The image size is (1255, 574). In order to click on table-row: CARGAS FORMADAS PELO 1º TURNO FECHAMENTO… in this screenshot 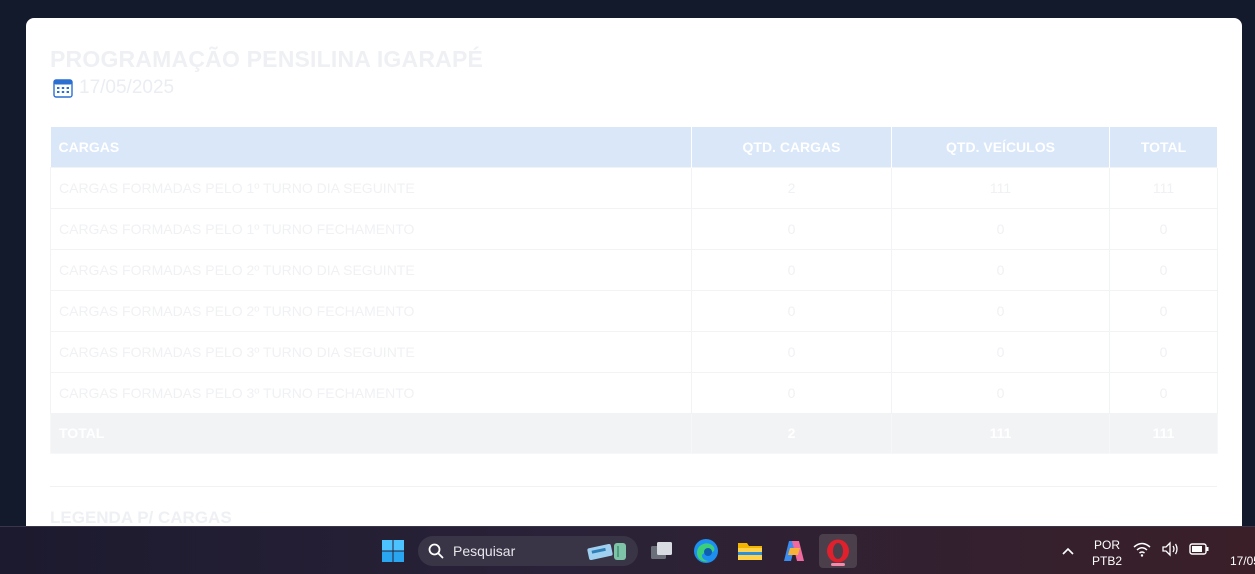, I will do `click(634, 228)`.